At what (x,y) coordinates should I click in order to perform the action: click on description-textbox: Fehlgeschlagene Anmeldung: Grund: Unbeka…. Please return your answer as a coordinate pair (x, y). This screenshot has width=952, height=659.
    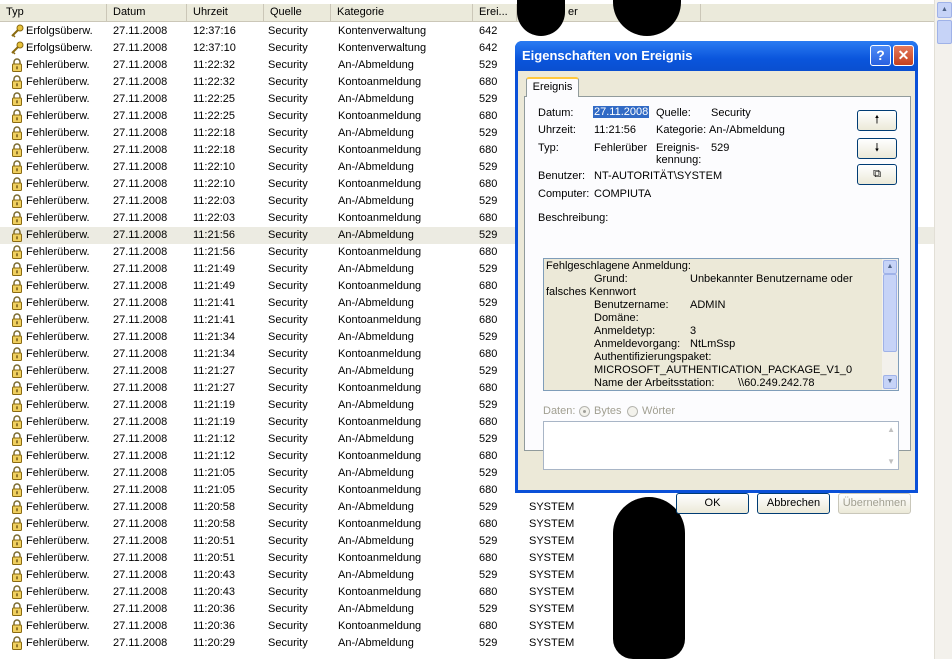
    Looking at the image, I should click on (721, 324).